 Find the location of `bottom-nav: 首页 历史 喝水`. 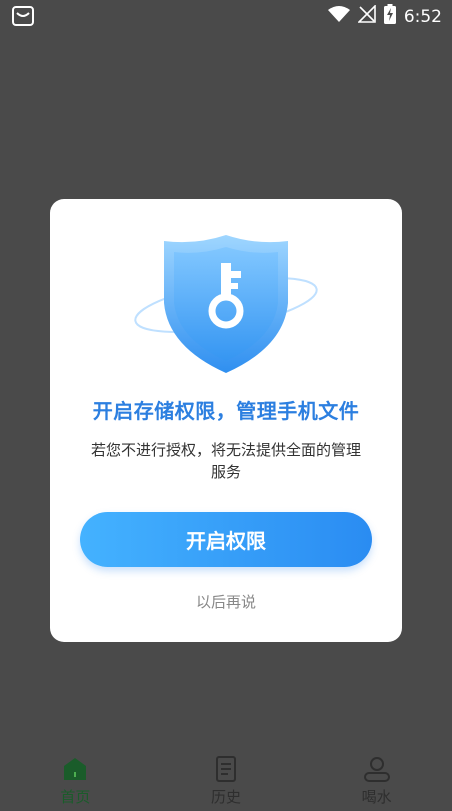

bottom-nav: 首页 历史 喝水 is located at coordinates (226, 779).